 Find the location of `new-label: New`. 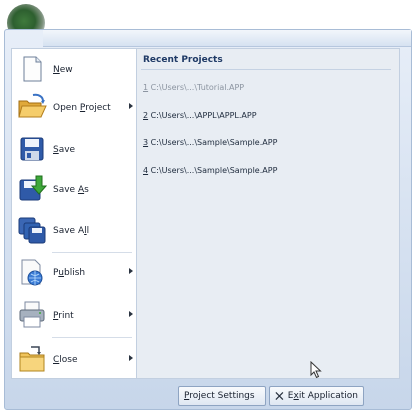

new-label: New is located at coordinates (63, 70).